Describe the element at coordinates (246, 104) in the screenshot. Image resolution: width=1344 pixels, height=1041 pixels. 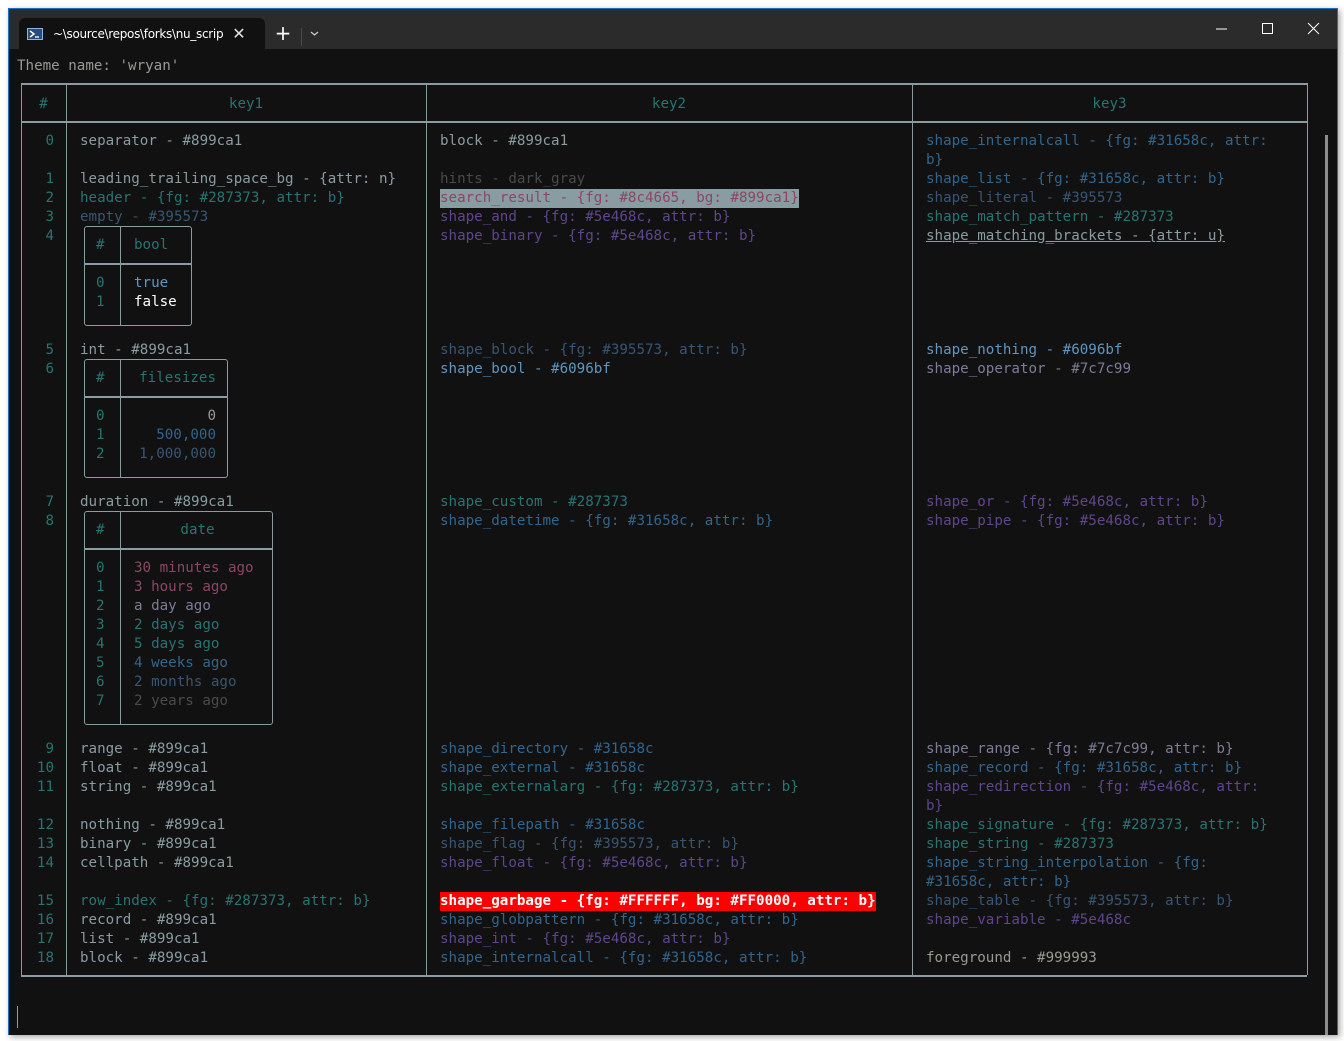
I see `column-header-key1: key1` at that location.